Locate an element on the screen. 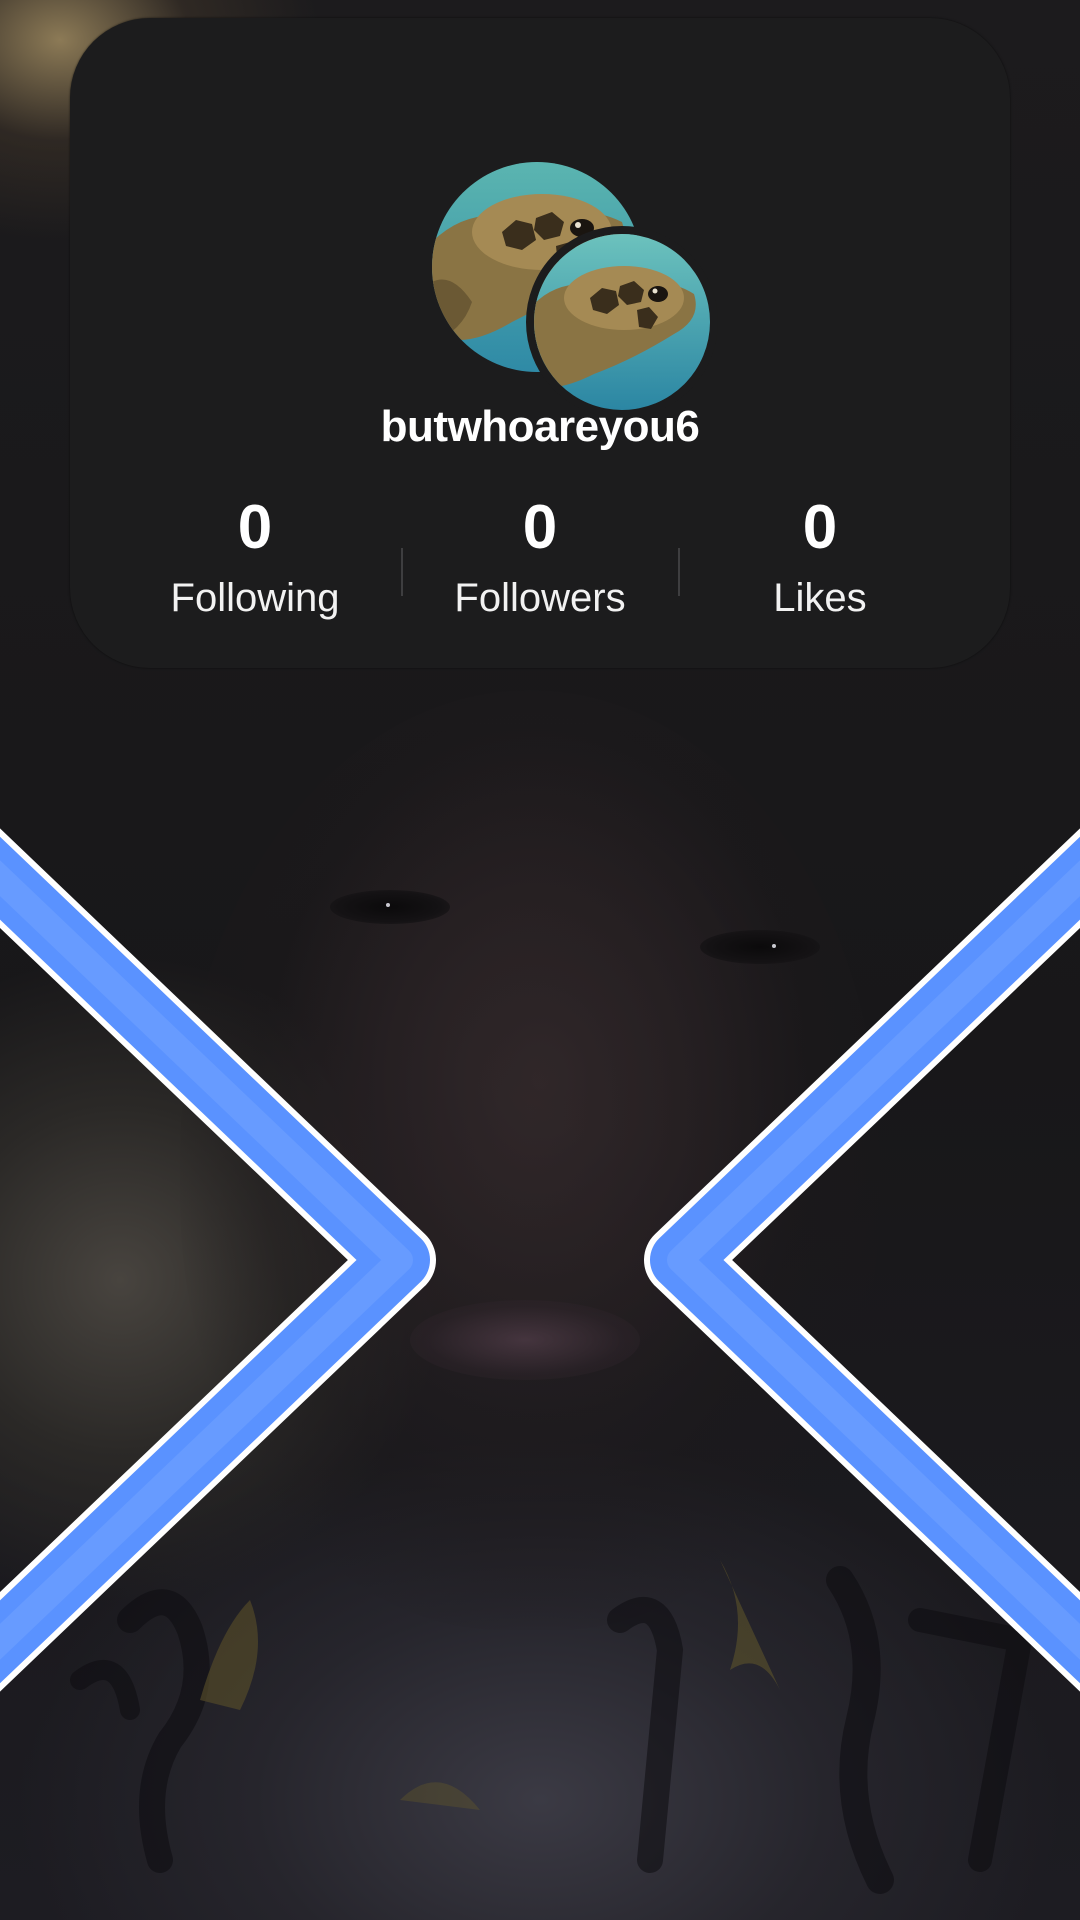  person-mouth is located at coordinates (525, 1340).